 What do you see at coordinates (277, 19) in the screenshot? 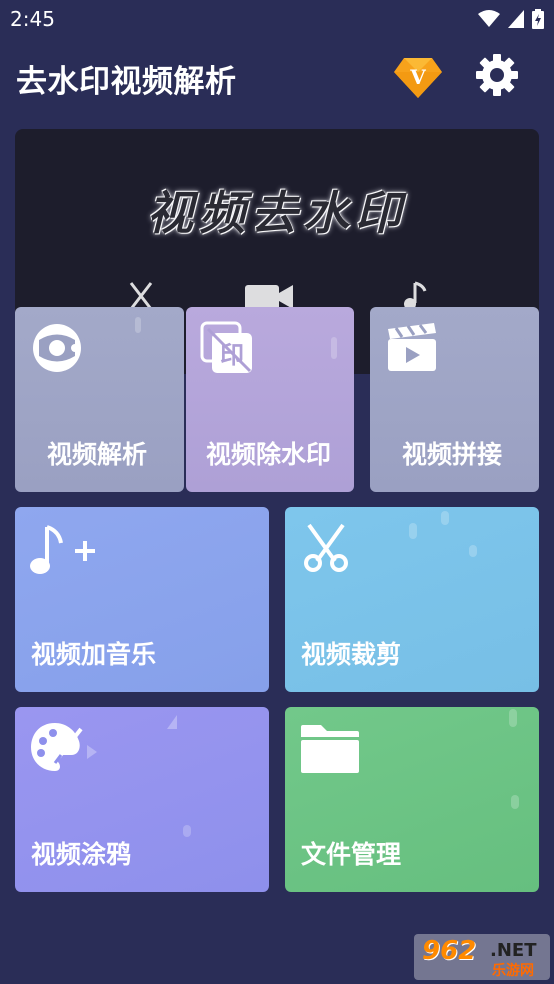
I see `status-bar: 2:45` at bounding box center [277, 19].